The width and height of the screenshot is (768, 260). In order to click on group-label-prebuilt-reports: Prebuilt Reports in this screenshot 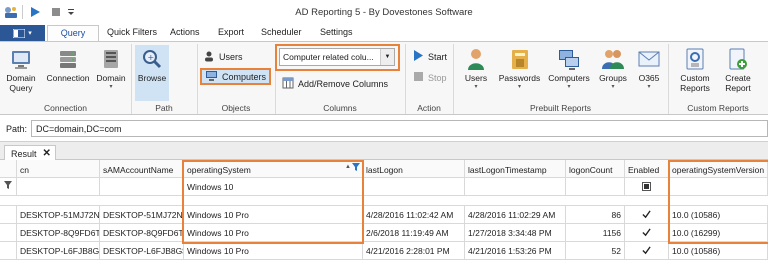, I will do `click(560, 108)`.